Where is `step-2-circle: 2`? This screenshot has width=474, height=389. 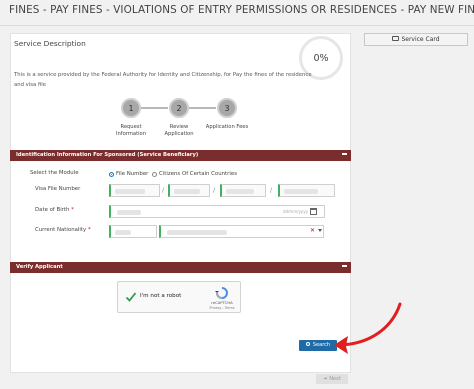
step-2-circle: 2 is located at coordinates (179, 108).